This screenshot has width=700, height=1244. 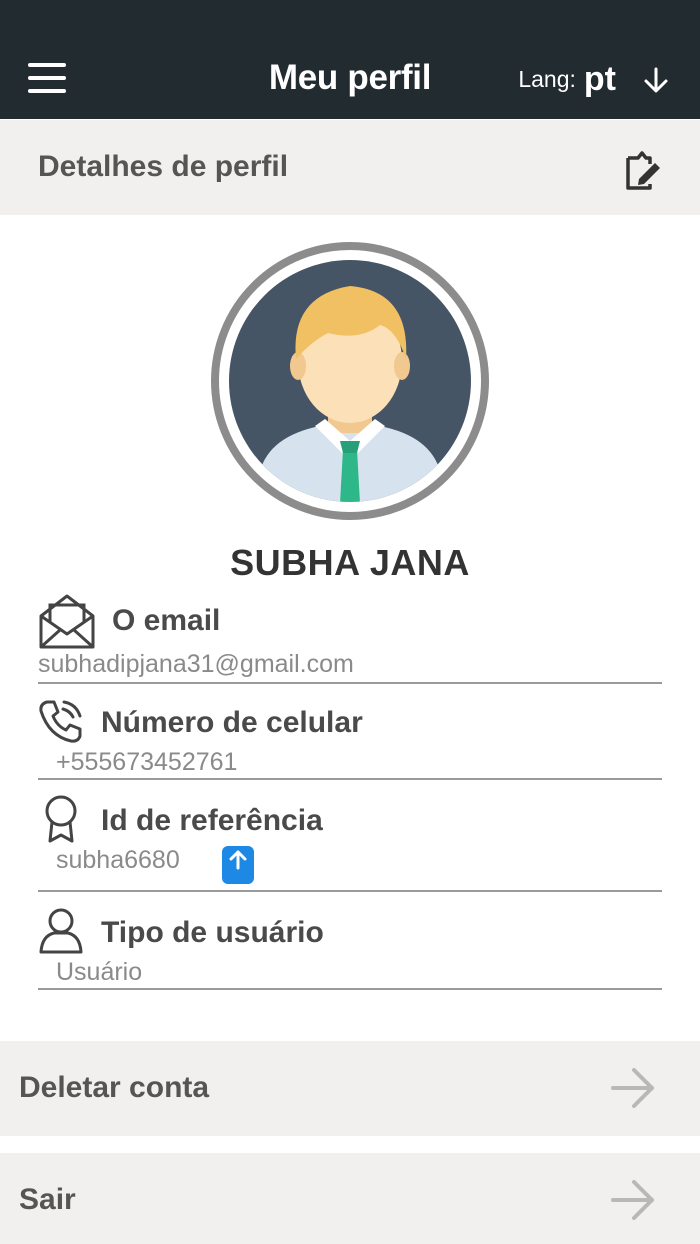 I want to click on email-label: O email, so click(x=166, y=620).